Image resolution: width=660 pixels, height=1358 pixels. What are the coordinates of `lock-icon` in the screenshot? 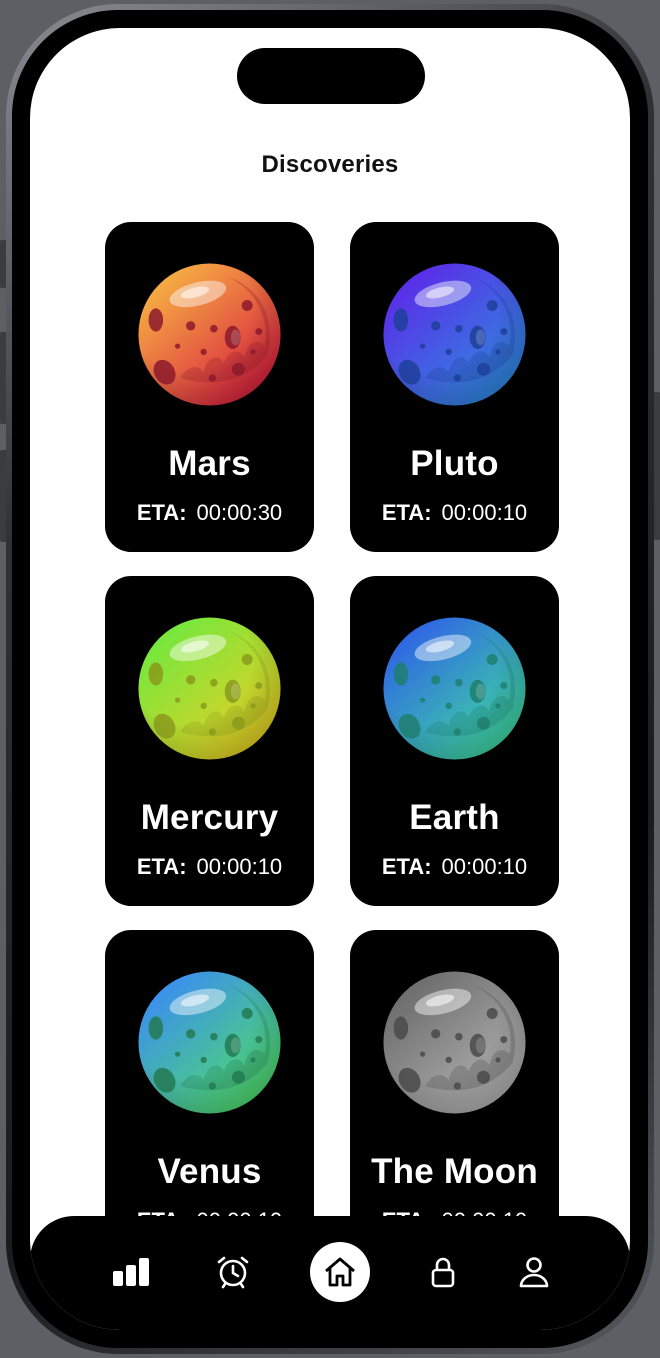 It's located at (443, 1272).